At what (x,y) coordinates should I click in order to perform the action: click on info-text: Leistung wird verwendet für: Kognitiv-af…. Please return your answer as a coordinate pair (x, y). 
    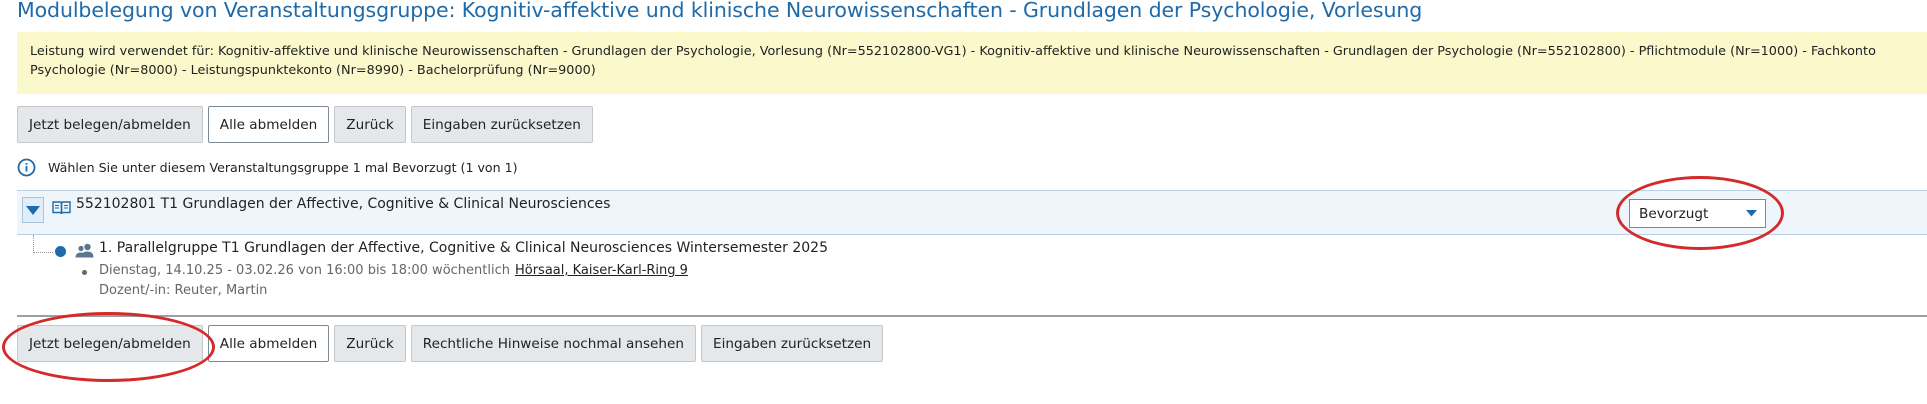
    Looking at the image, I should click on (953, 61).